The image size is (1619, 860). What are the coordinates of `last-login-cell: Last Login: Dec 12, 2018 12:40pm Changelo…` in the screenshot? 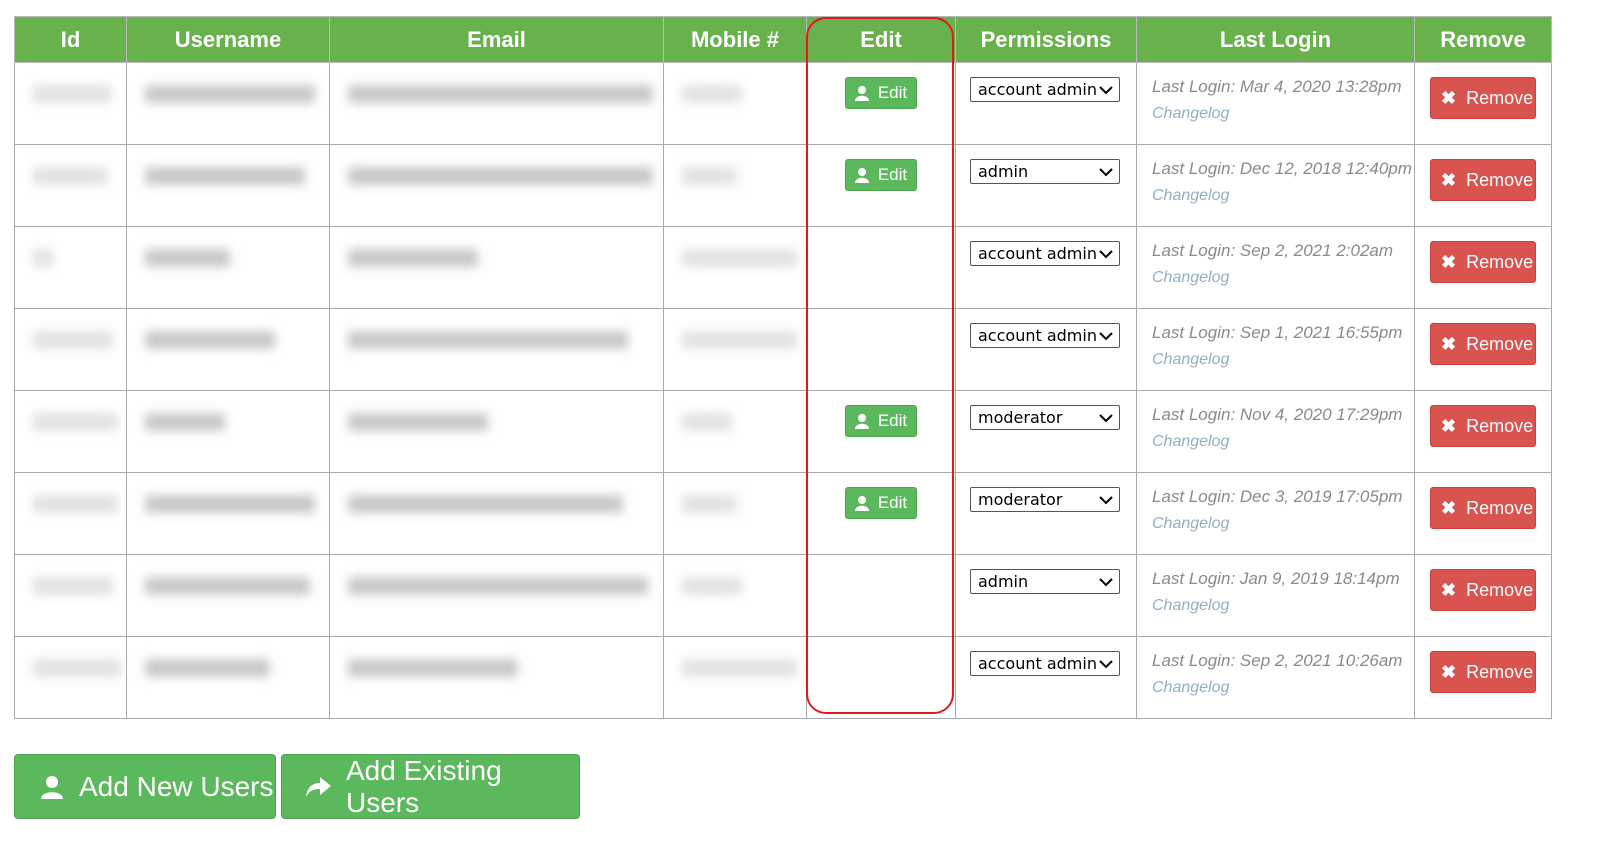 It's located at (1275, 185).